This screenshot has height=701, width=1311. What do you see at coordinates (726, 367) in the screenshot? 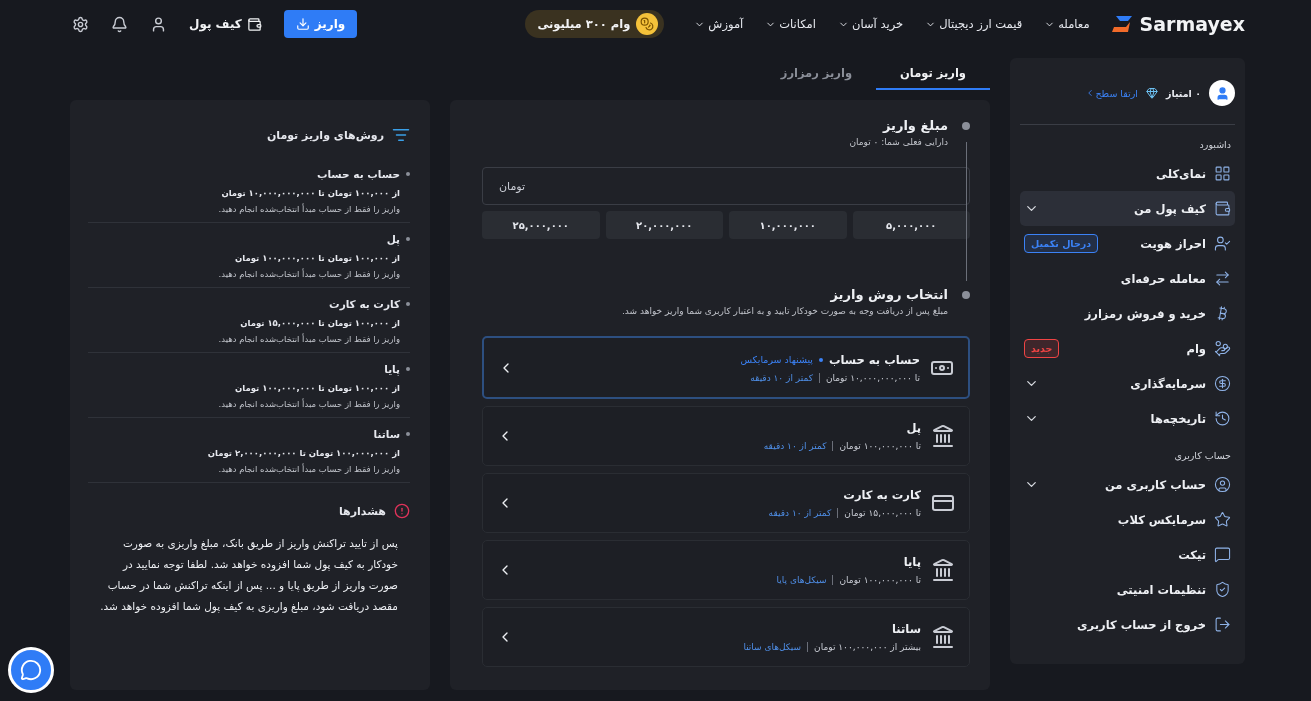
I see `method-card: حساب به حساب پیشنهاد سرمایکس تا ۱۰,۰۰۰,۰۰۰,۰۰۰ تومان کمتر از ۱۰ دقیقه` at bounding box center [726, 367].